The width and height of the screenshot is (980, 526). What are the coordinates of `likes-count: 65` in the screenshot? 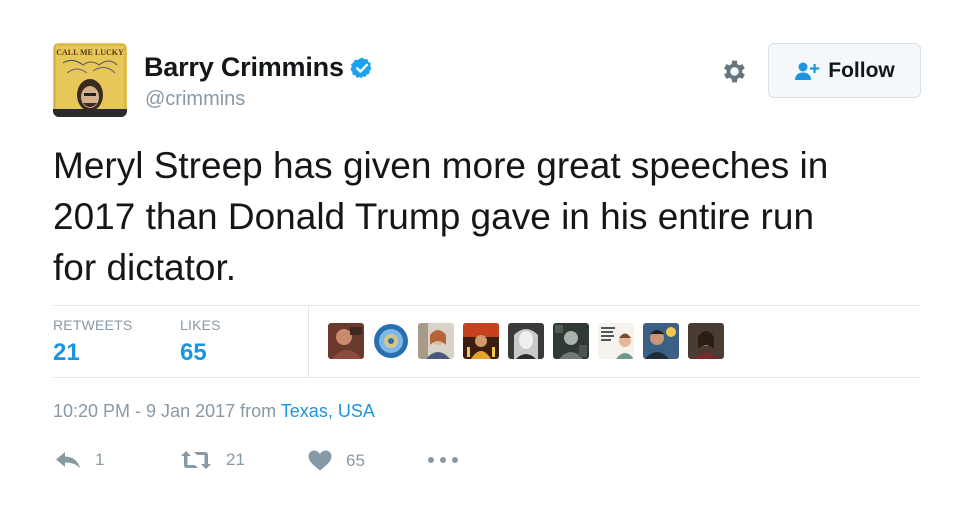 It's located at (193, 352).